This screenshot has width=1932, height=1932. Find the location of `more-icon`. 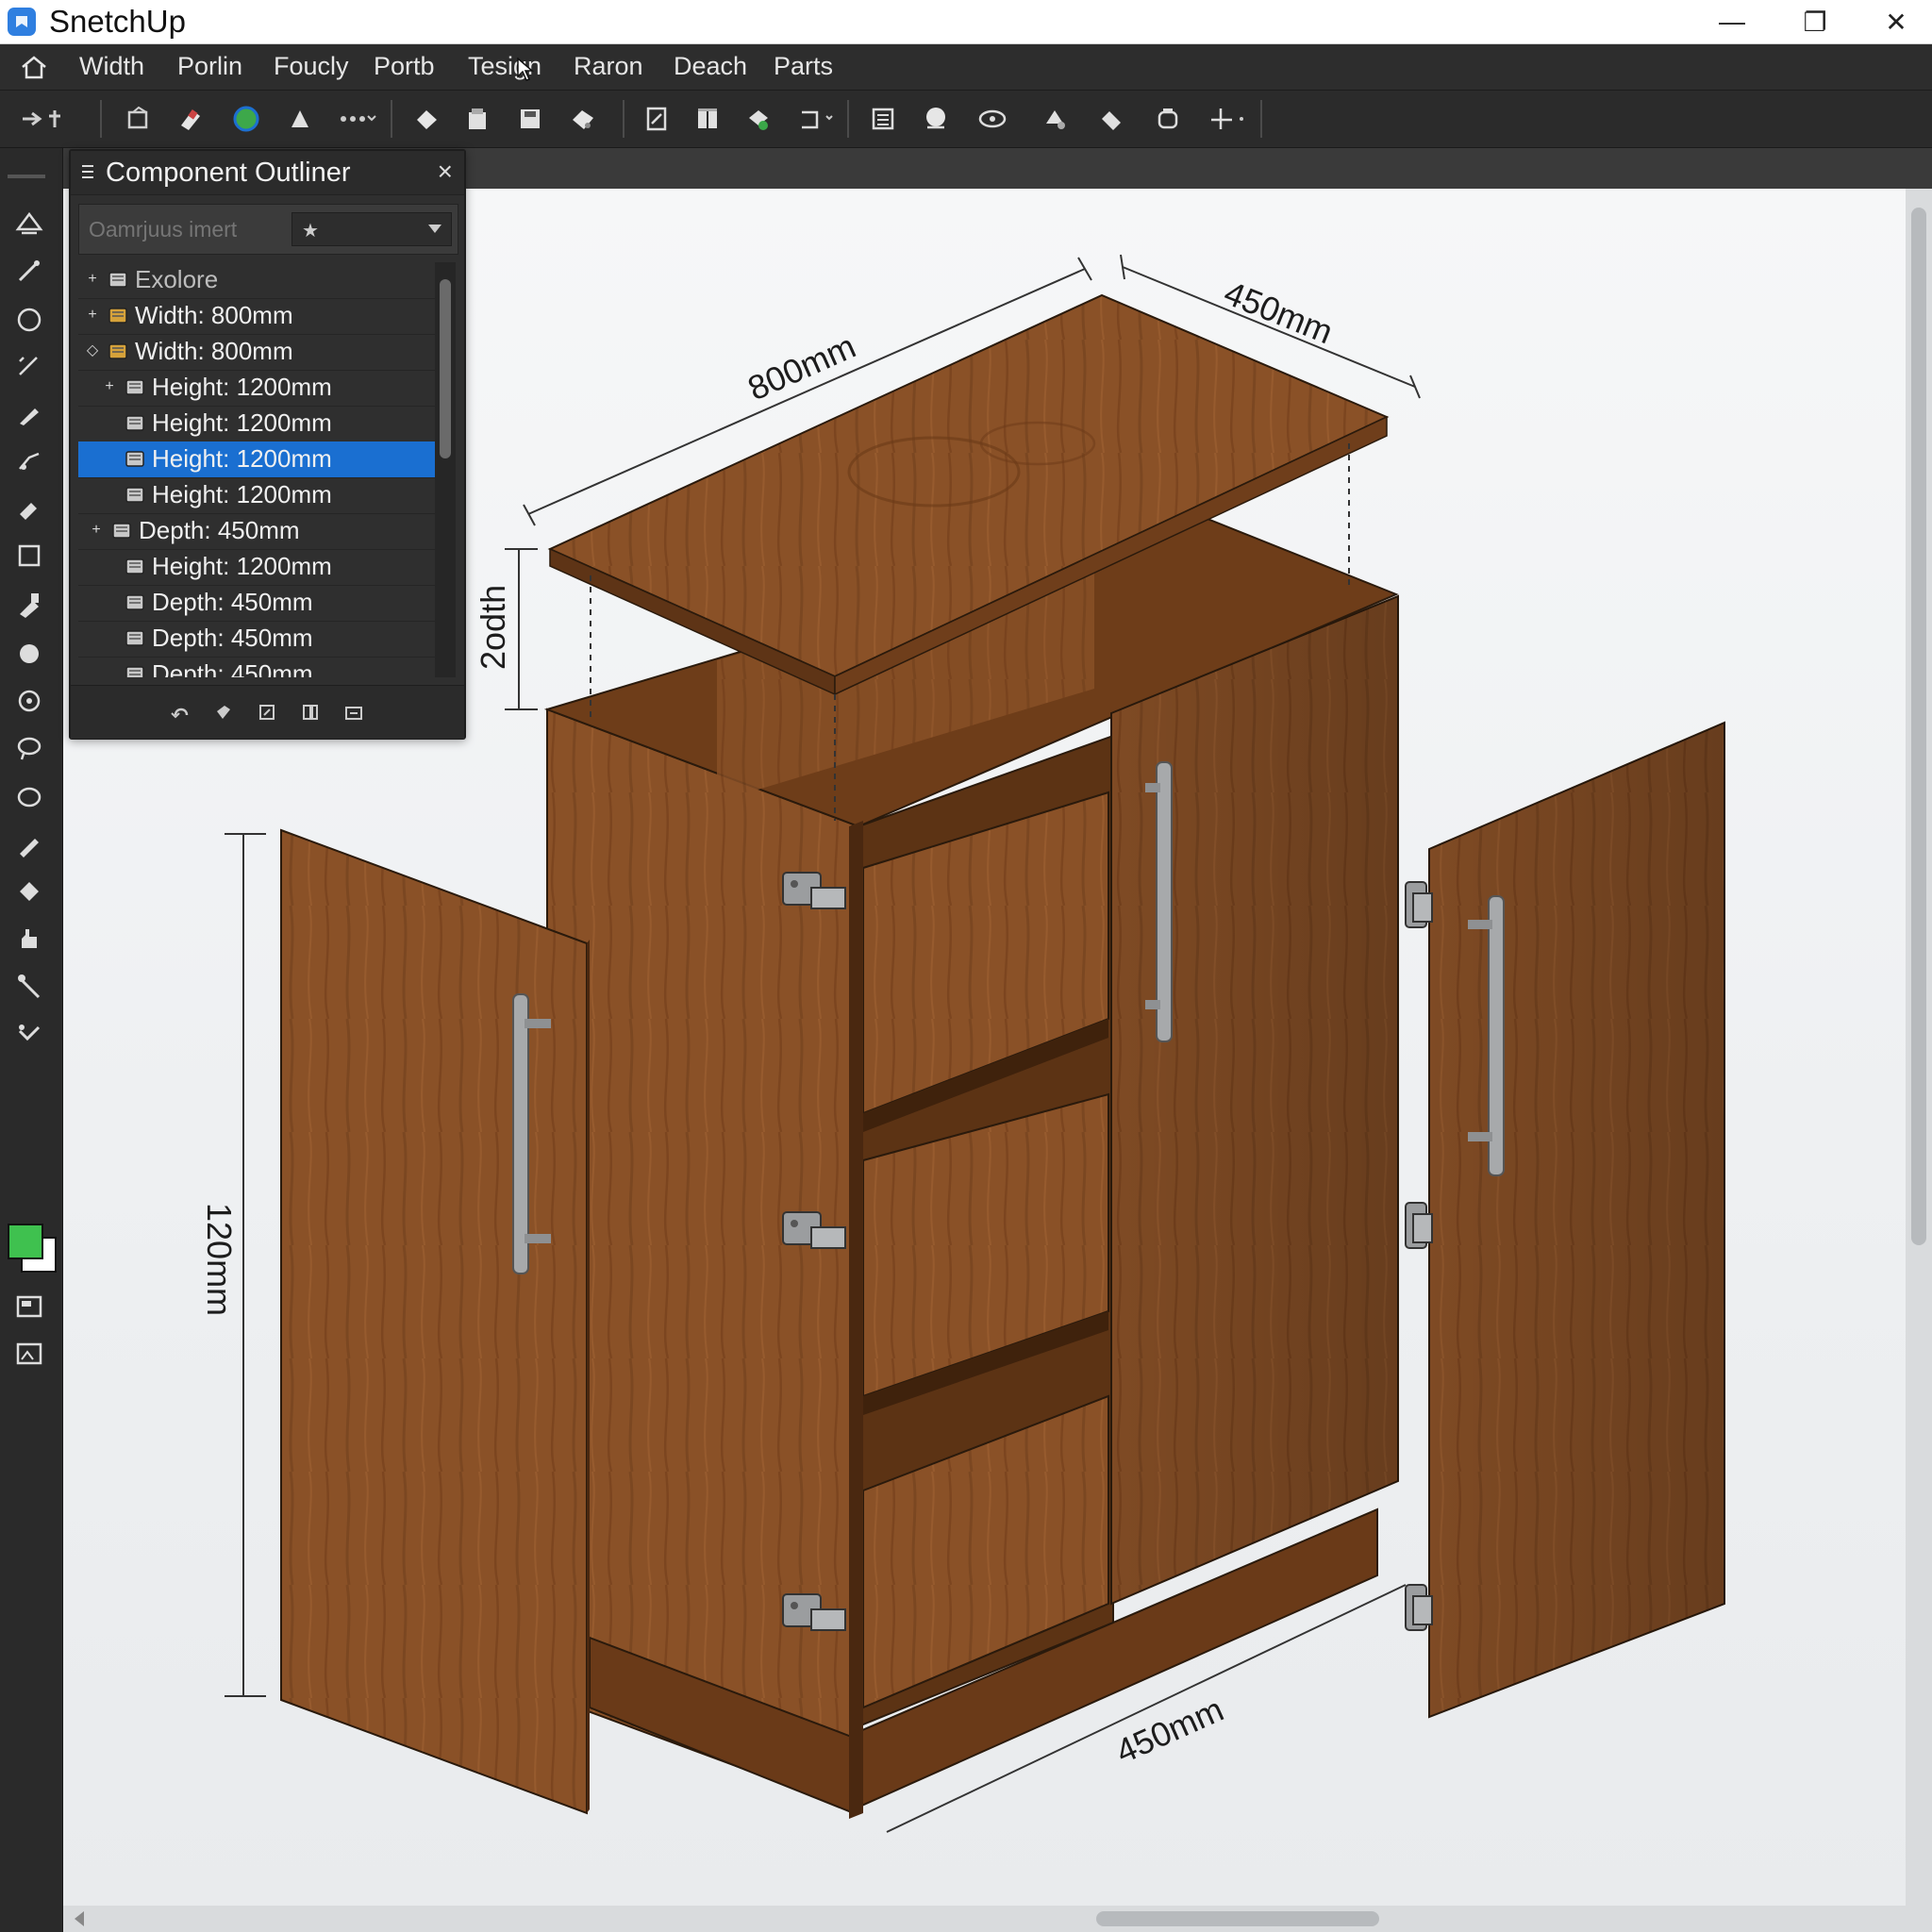

more-icon is located at coordinates (356, 119).